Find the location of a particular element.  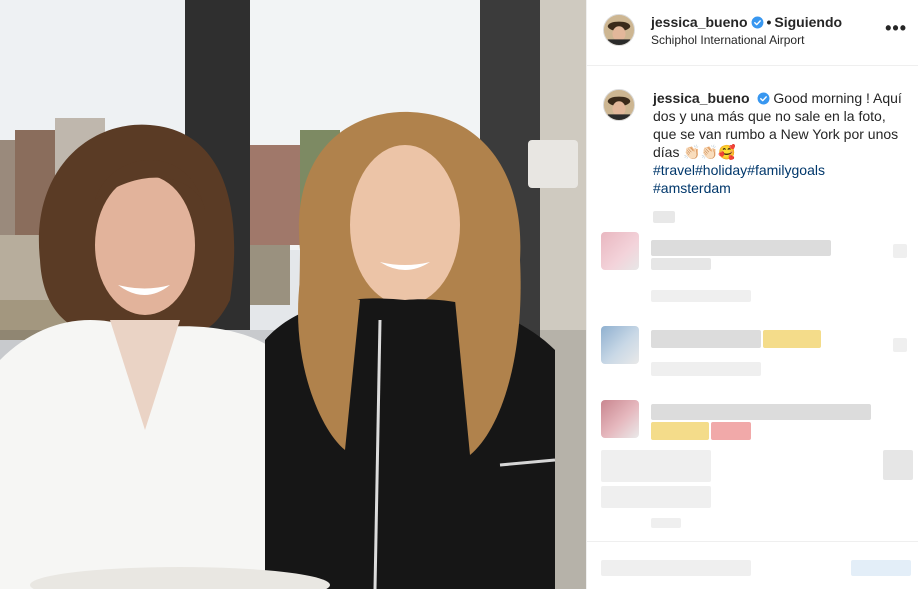

caption-hashtag-amsterdam: #amsterdam is located at coordinates (692, 188).